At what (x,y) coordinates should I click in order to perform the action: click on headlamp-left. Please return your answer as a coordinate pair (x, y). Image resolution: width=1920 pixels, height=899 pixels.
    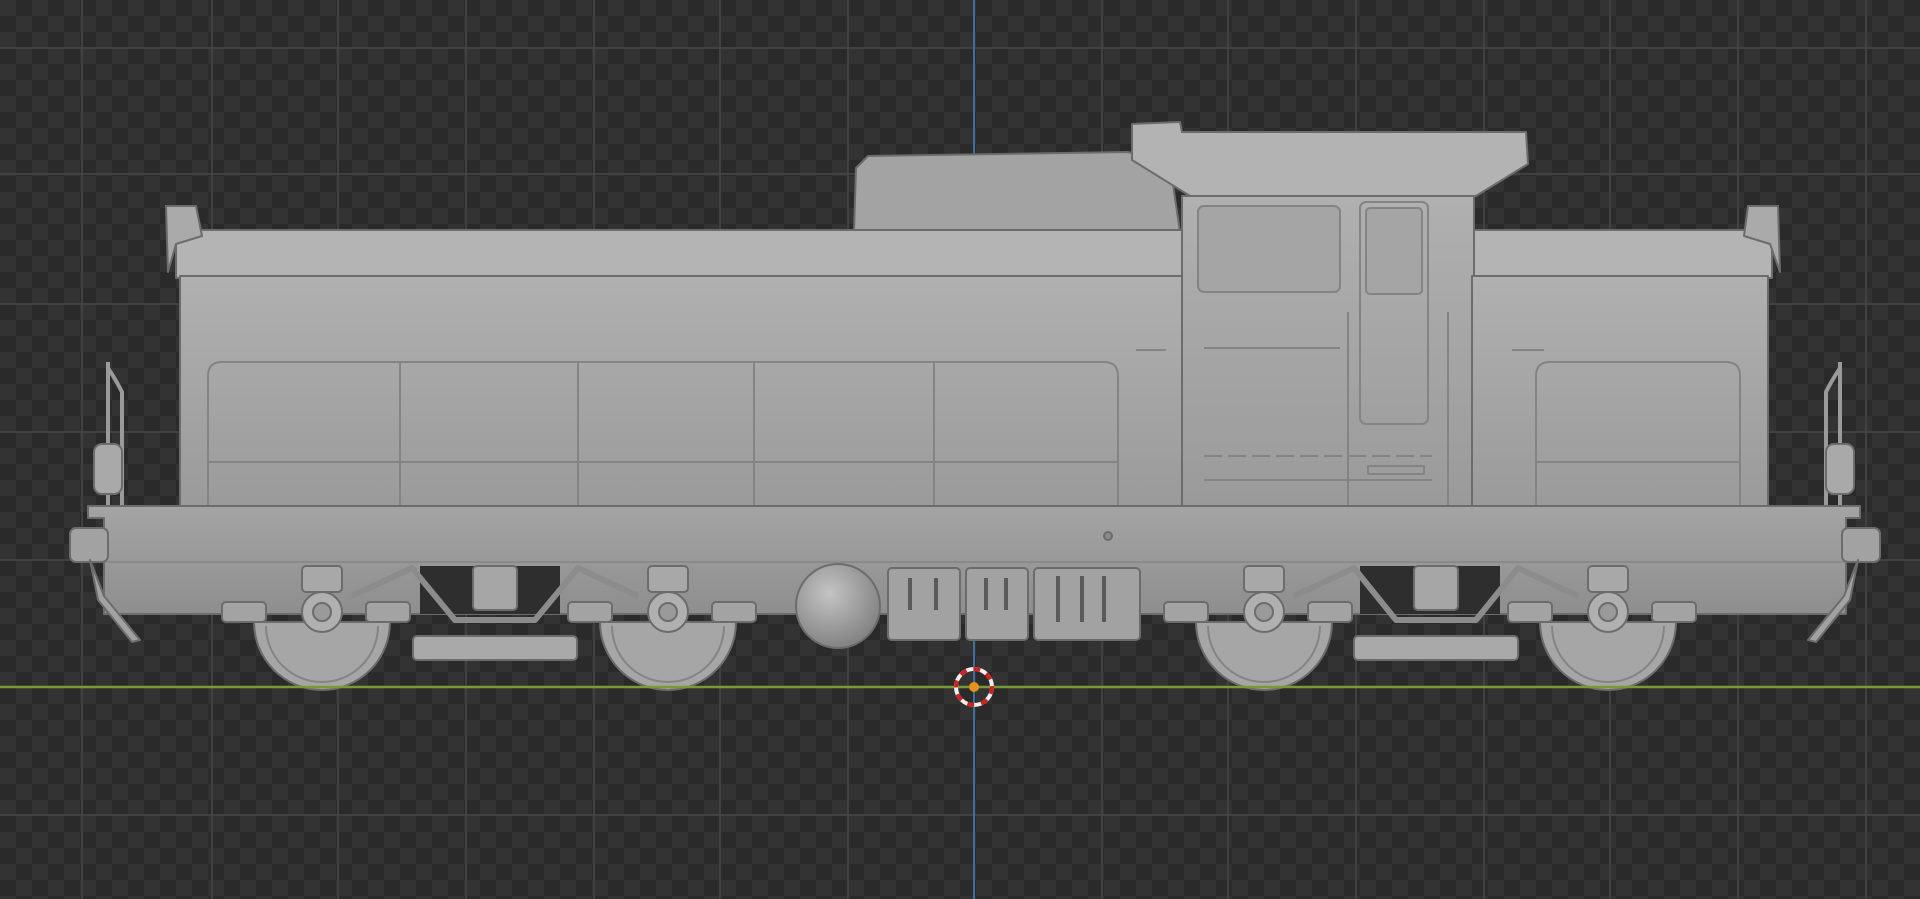
    Looking at the image, I should click on (108, 469).